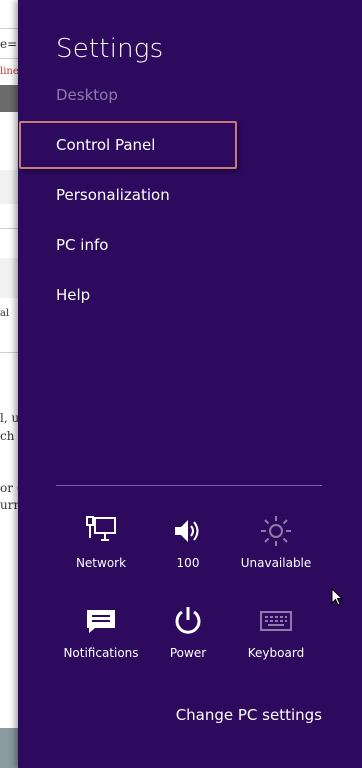  I want to click on bg-text: l, u, so click(9, 418).